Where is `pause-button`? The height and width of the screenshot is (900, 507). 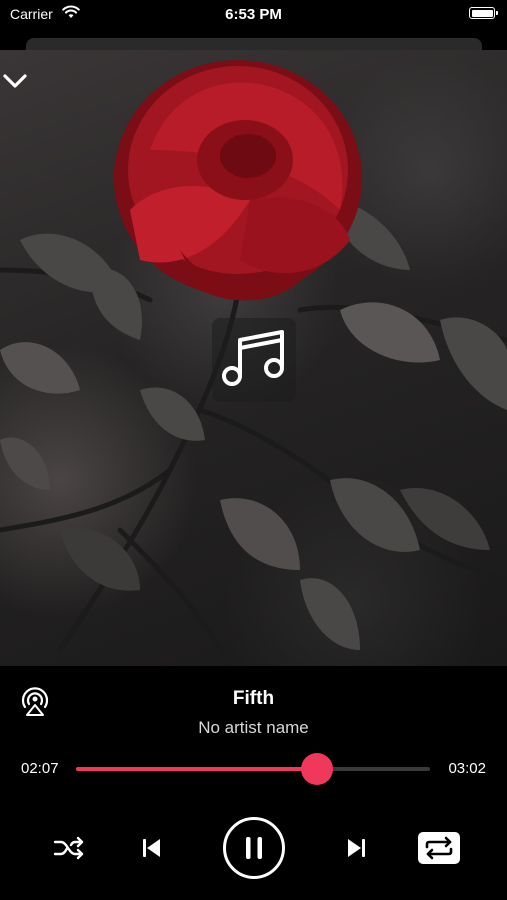
pause-button is located at coordinates (254, 848).